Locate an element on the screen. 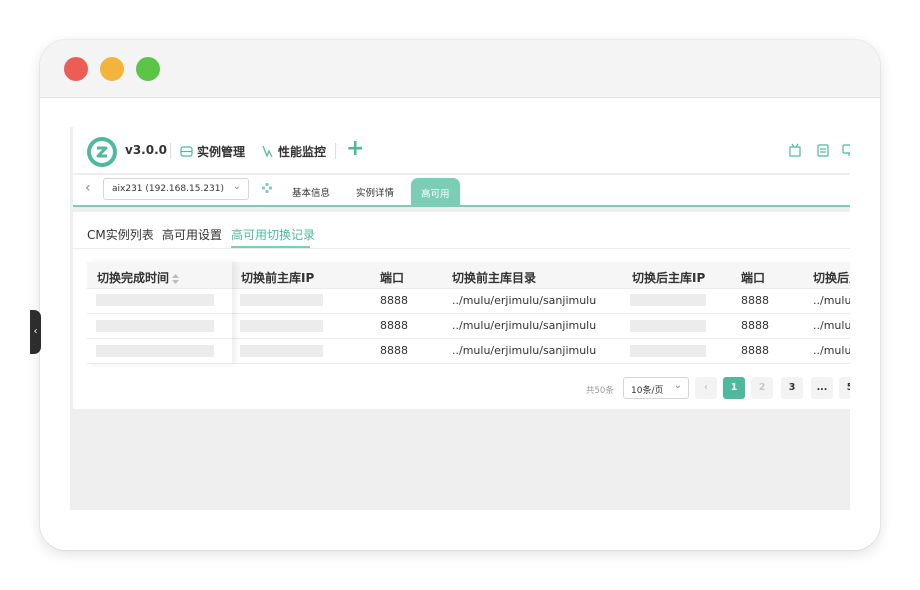 This screenshot has width=920, height=590. minimize-window-button is located at coordinates (112, 69).